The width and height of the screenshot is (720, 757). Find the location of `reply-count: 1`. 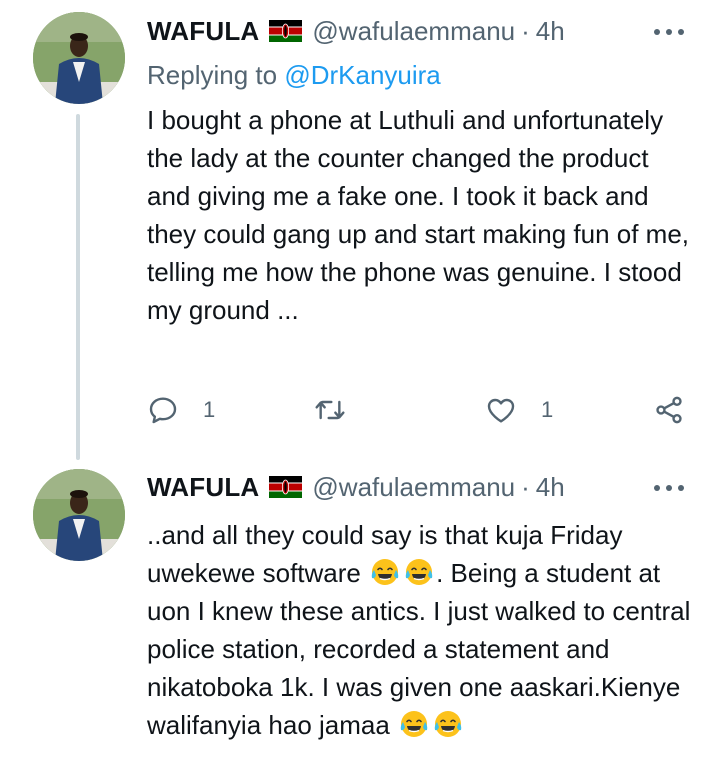

reply-count: 1 is located at coordinates (209, 409).